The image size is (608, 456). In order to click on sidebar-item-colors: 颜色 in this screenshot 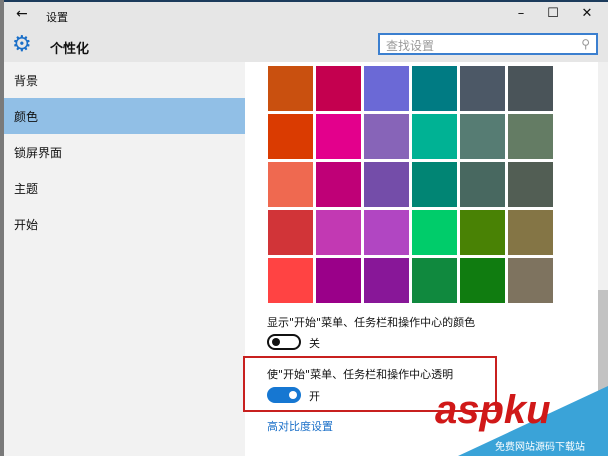, I will do `click(124, 116)`.